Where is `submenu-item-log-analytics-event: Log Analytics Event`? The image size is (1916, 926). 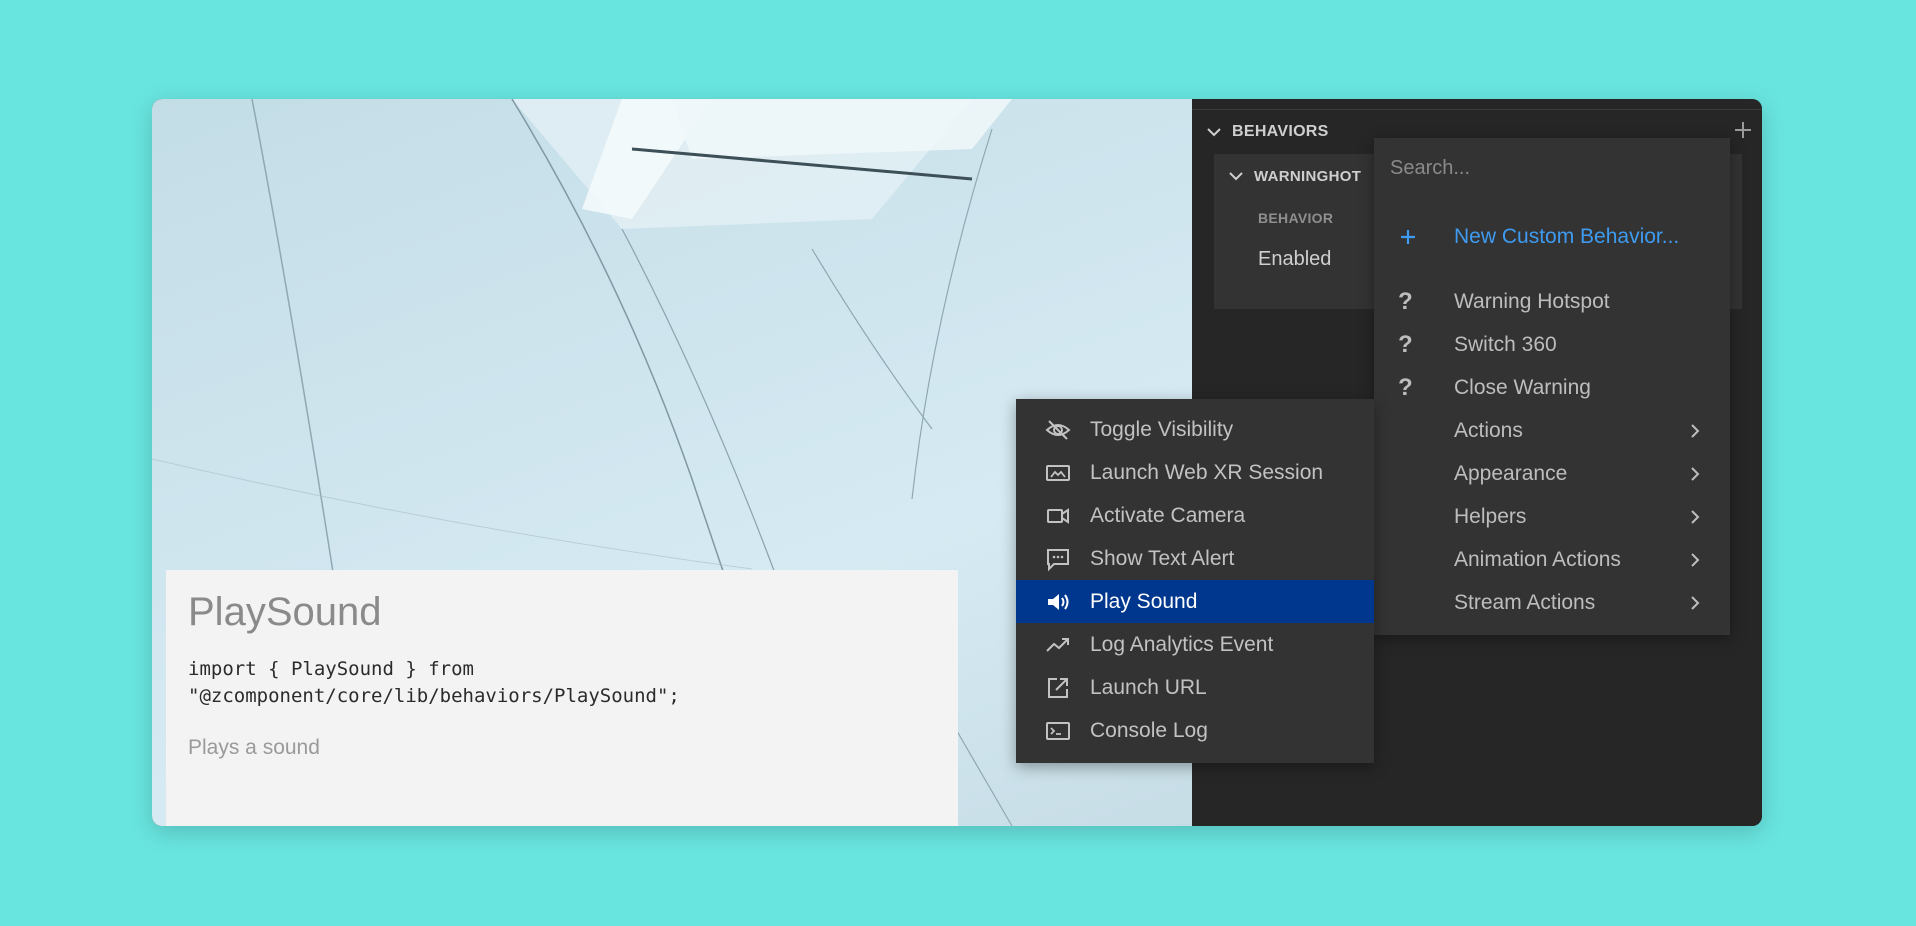 submenu-item-log-analytics-event: Log Analytics Event is located at coordinates (1195, 644).